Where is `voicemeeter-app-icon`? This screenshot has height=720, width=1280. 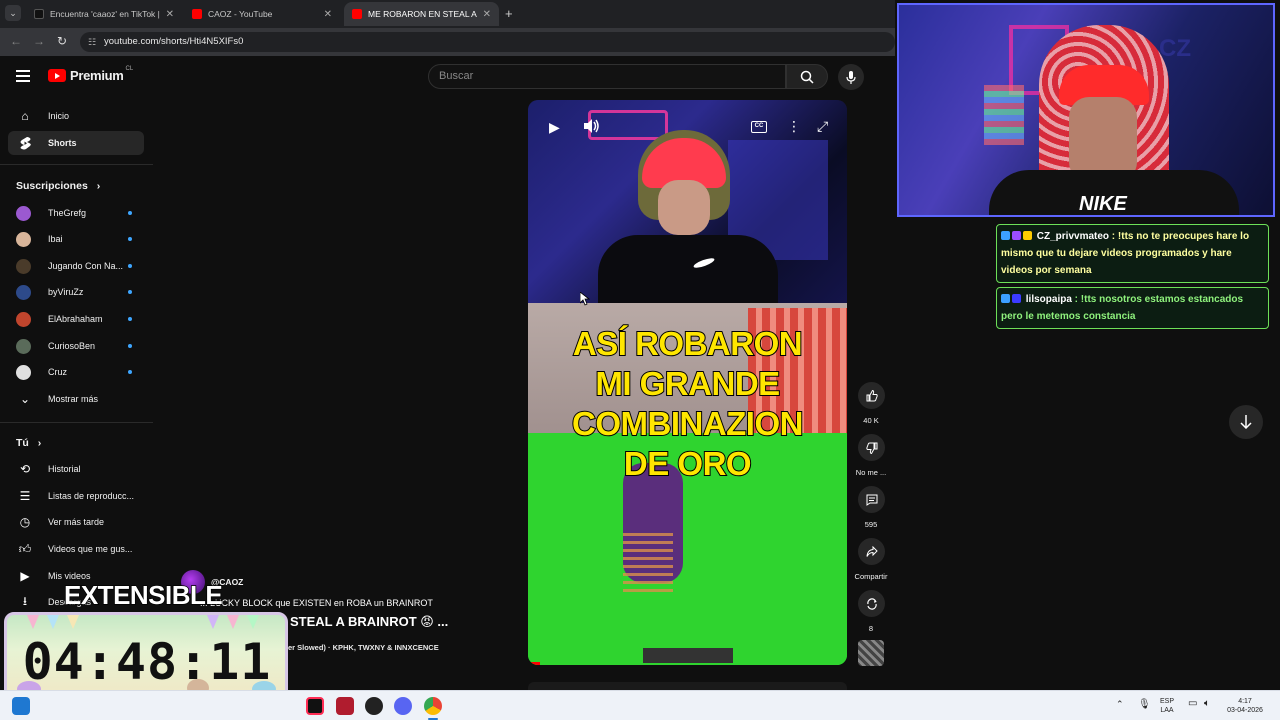
voicemeeter-app-icon is located at coordinates (345, 706).